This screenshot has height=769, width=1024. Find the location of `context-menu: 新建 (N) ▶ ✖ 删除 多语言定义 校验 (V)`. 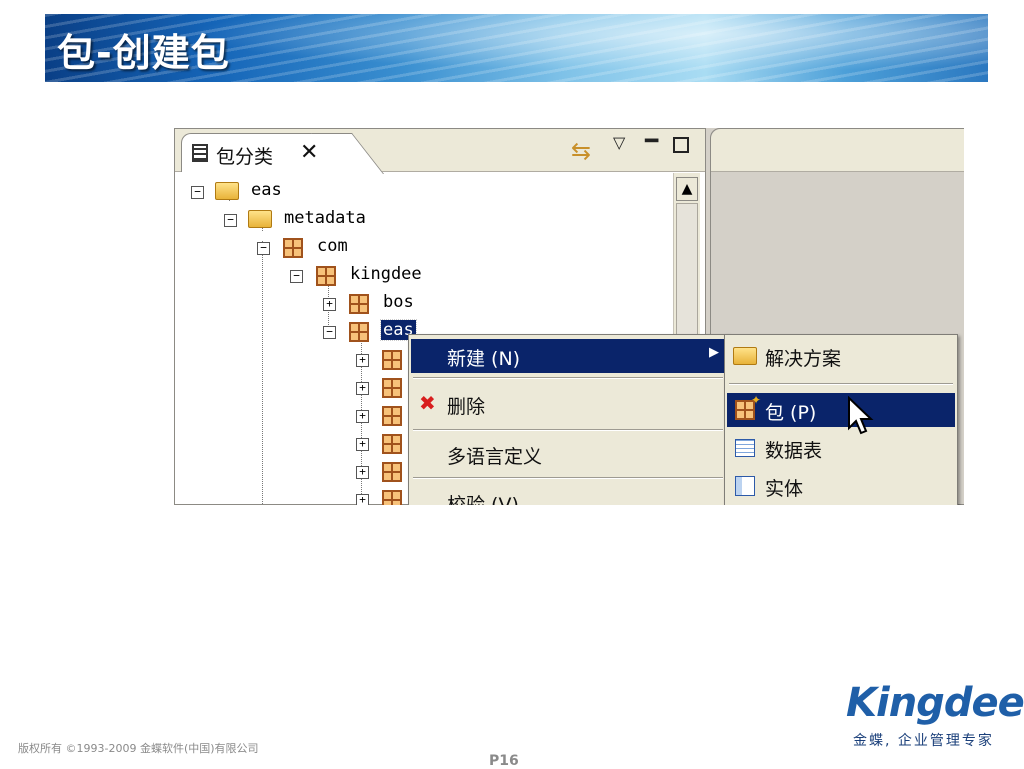

context-menu: 新建 (N) ▶ ✖ 删除 多语言定义 校验 (V) is located at coordinates (568, 419).